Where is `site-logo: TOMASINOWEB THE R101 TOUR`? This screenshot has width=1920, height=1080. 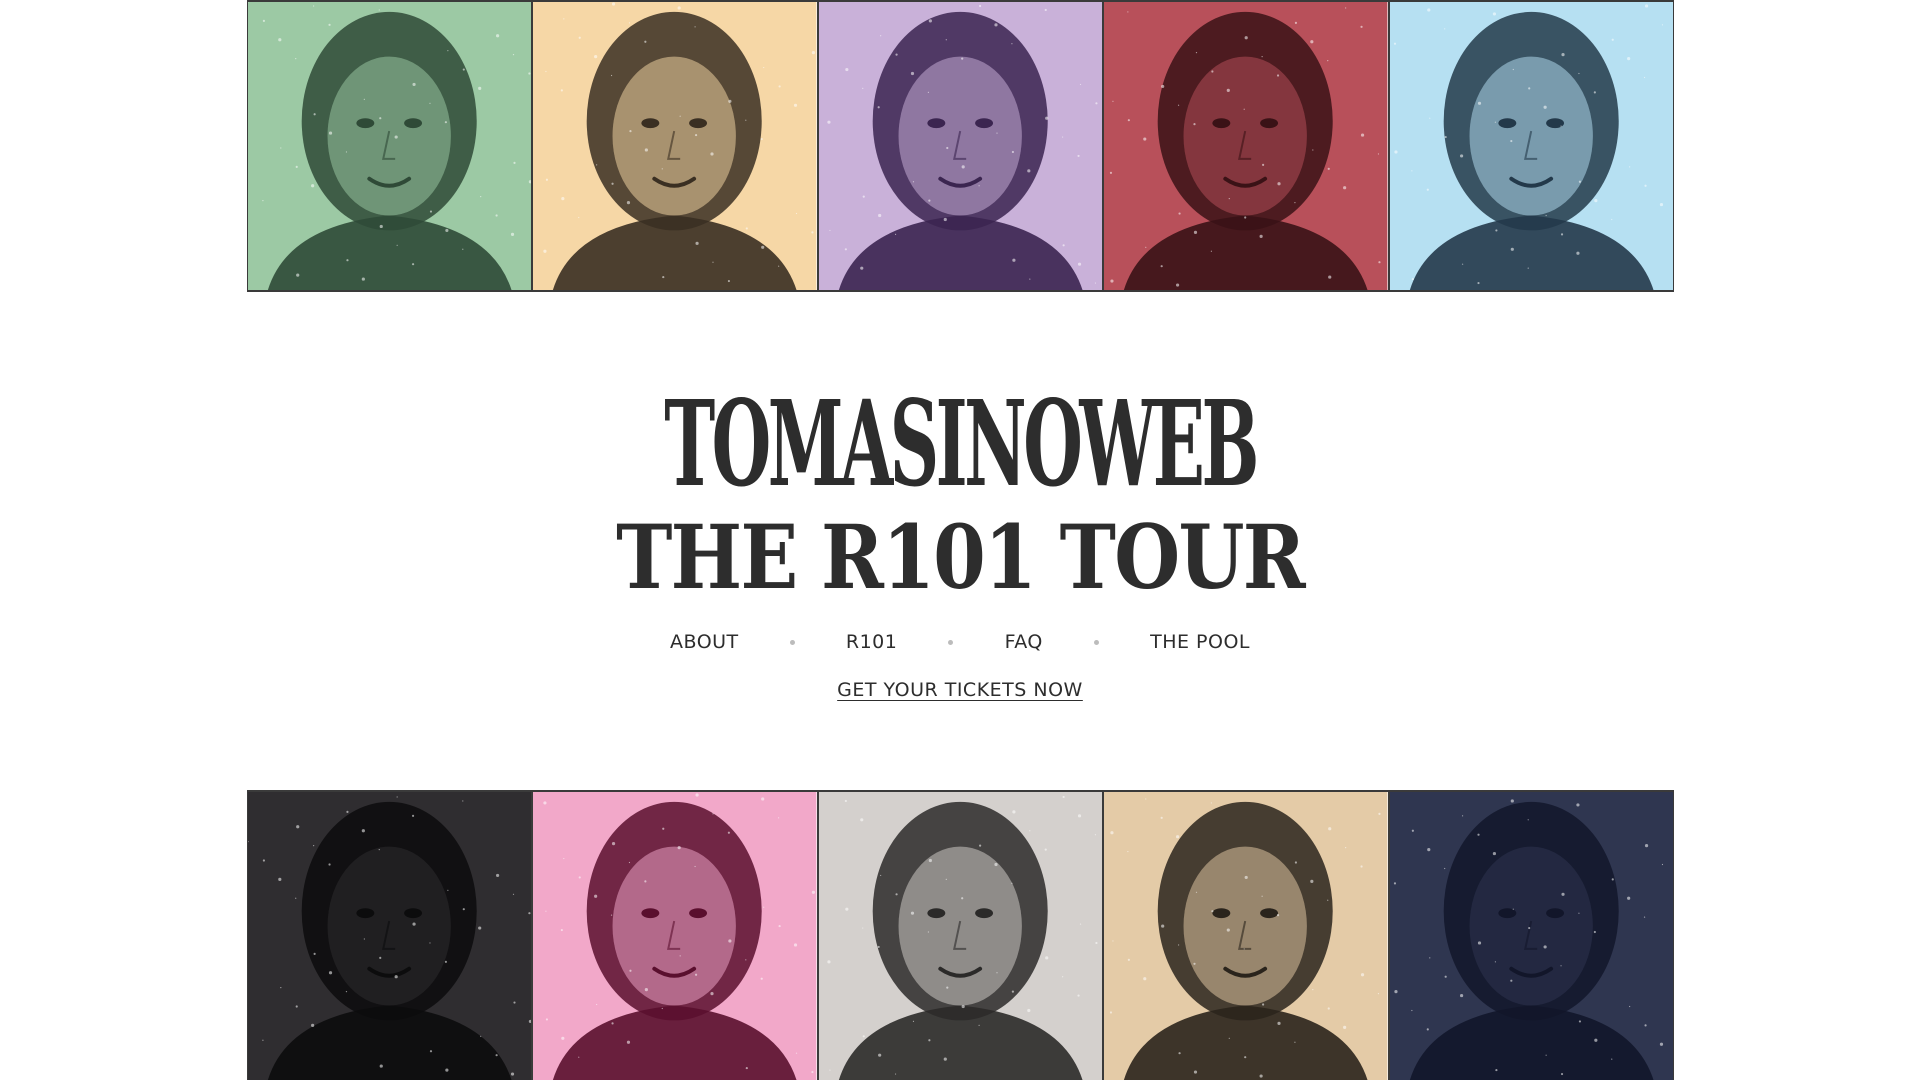
site-logo: TOMASINOWEB THE R101 TOUR is located at coordinates (960, 491).